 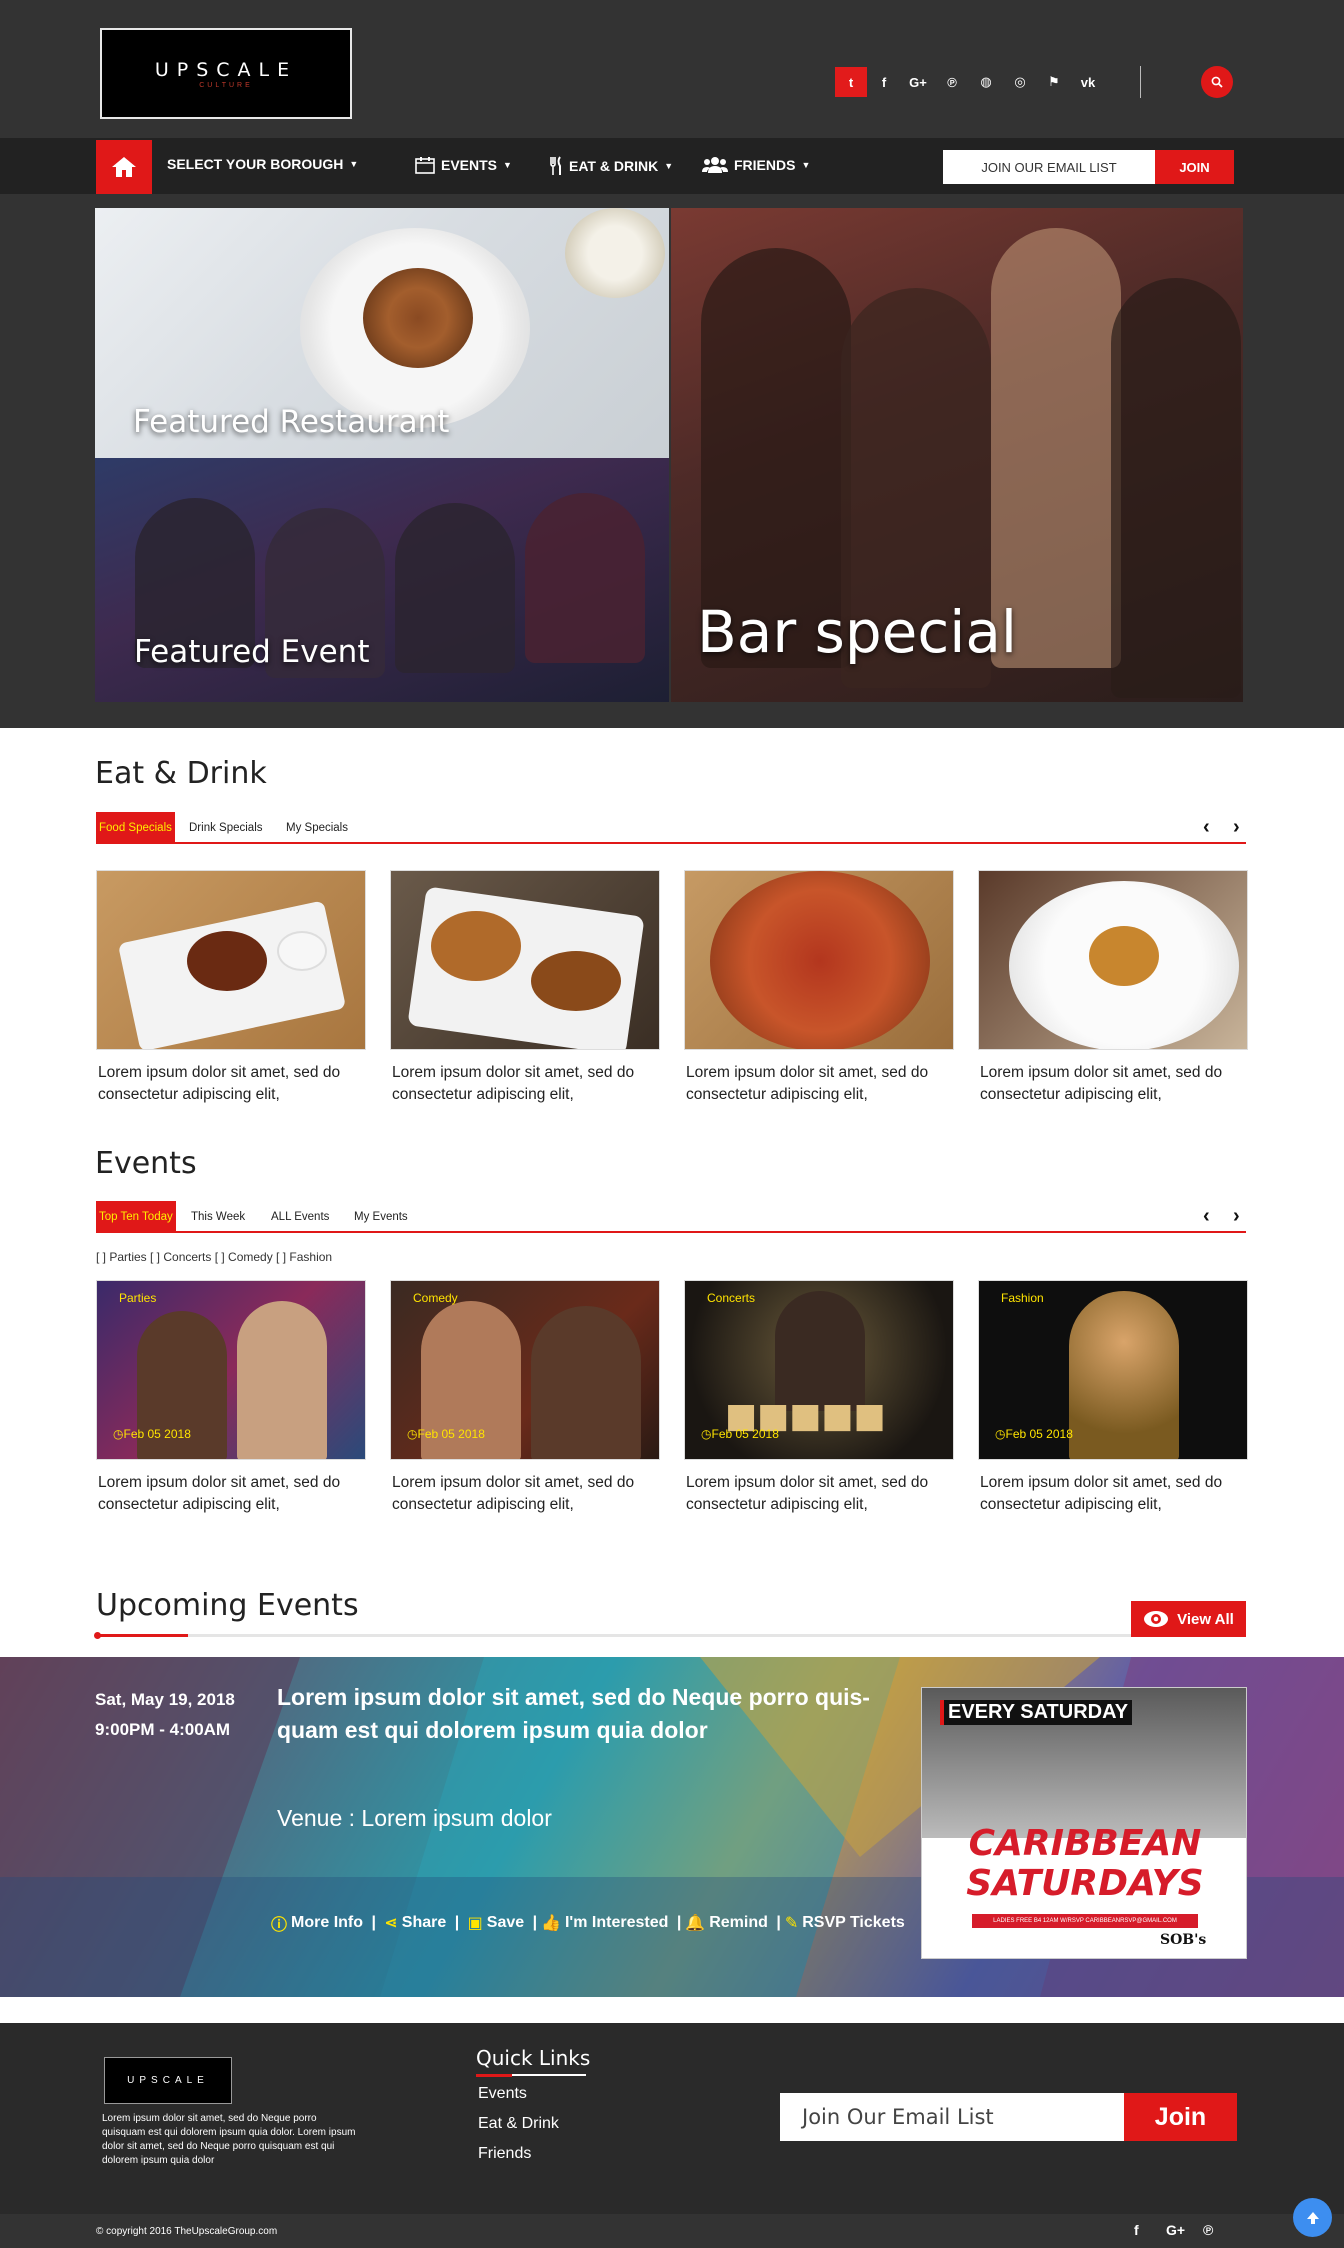 I want to click on tab-this-week: This Week, so click(x=218, y=1217).